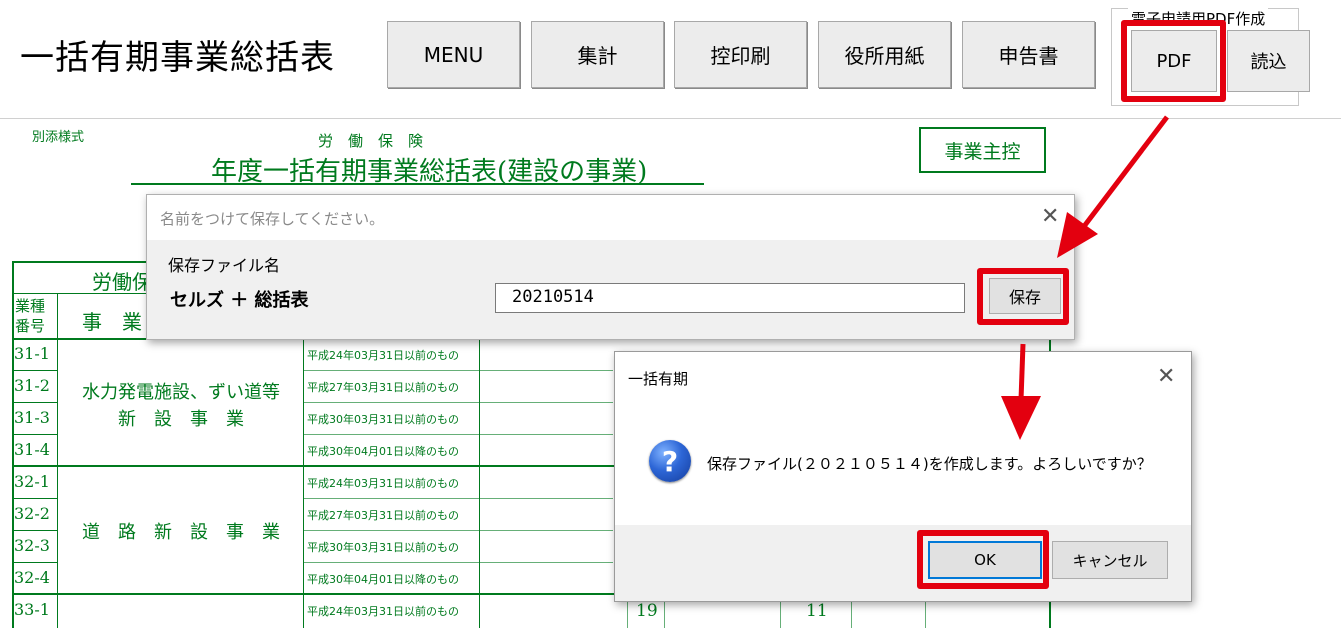  What do you see at coordinates (1021, 418) in the screenshot?
I see `arrow-to-ok-head` at bounding box center [1021, 418].